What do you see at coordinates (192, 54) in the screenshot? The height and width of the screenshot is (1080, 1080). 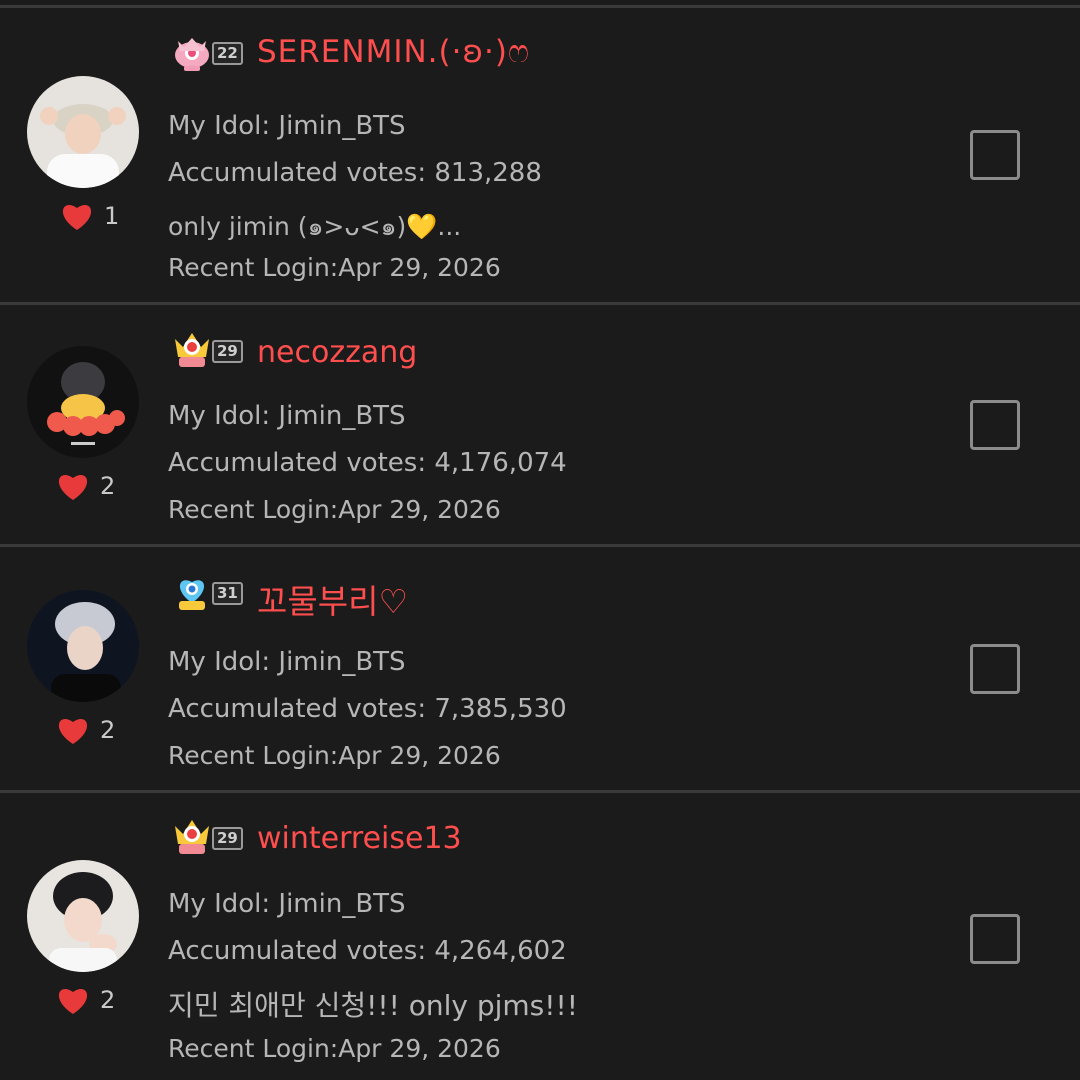 I see `pink-crown-emblem-icon` at bounding box center [192, 54].